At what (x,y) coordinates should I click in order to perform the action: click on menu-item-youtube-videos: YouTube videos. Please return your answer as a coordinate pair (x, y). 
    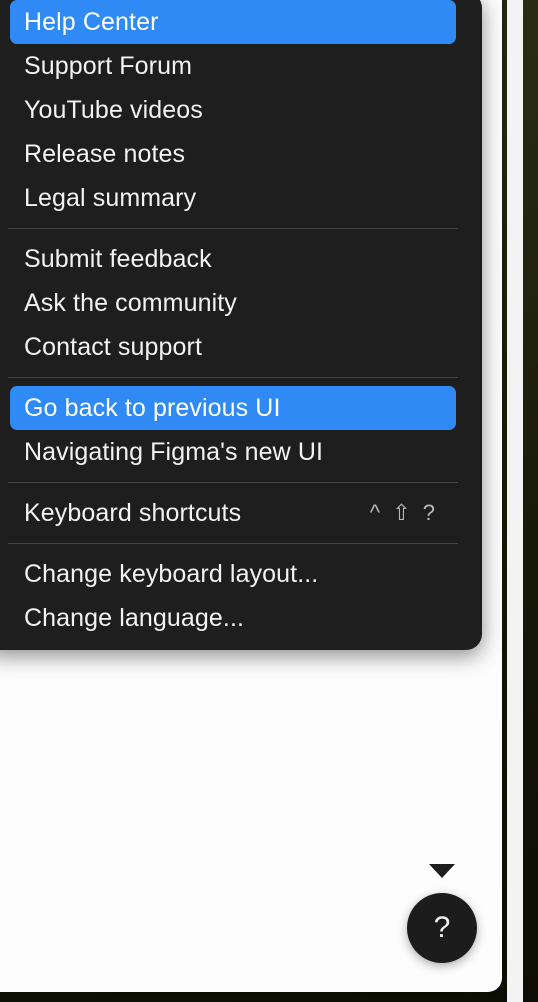
    Looking at the image, I should click on (233, 110).